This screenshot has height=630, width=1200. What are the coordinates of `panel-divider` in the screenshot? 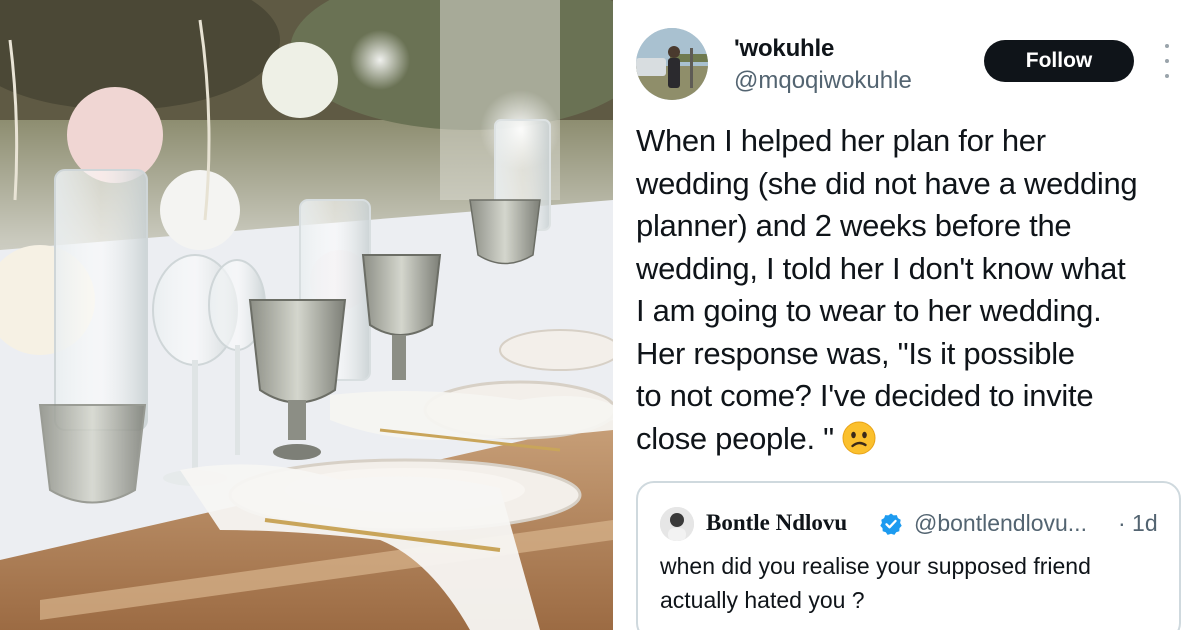 It's located at (617, 315).